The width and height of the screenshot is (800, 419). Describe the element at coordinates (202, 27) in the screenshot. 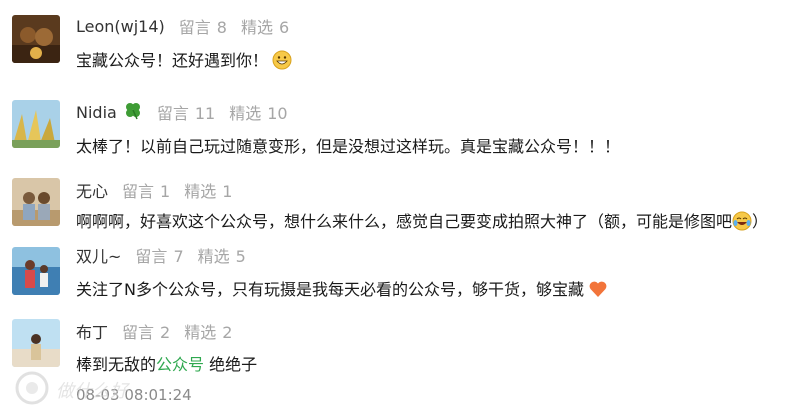

I see `comment-count: 留言 8` at that location.